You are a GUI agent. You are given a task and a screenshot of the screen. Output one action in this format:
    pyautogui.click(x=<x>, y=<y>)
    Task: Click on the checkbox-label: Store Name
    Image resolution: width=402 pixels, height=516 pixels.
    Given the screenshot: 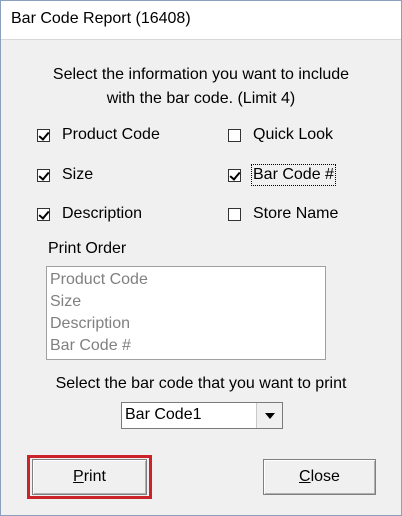 What is the action you would take?
    pyautogui.click(x=296, y=213)
    